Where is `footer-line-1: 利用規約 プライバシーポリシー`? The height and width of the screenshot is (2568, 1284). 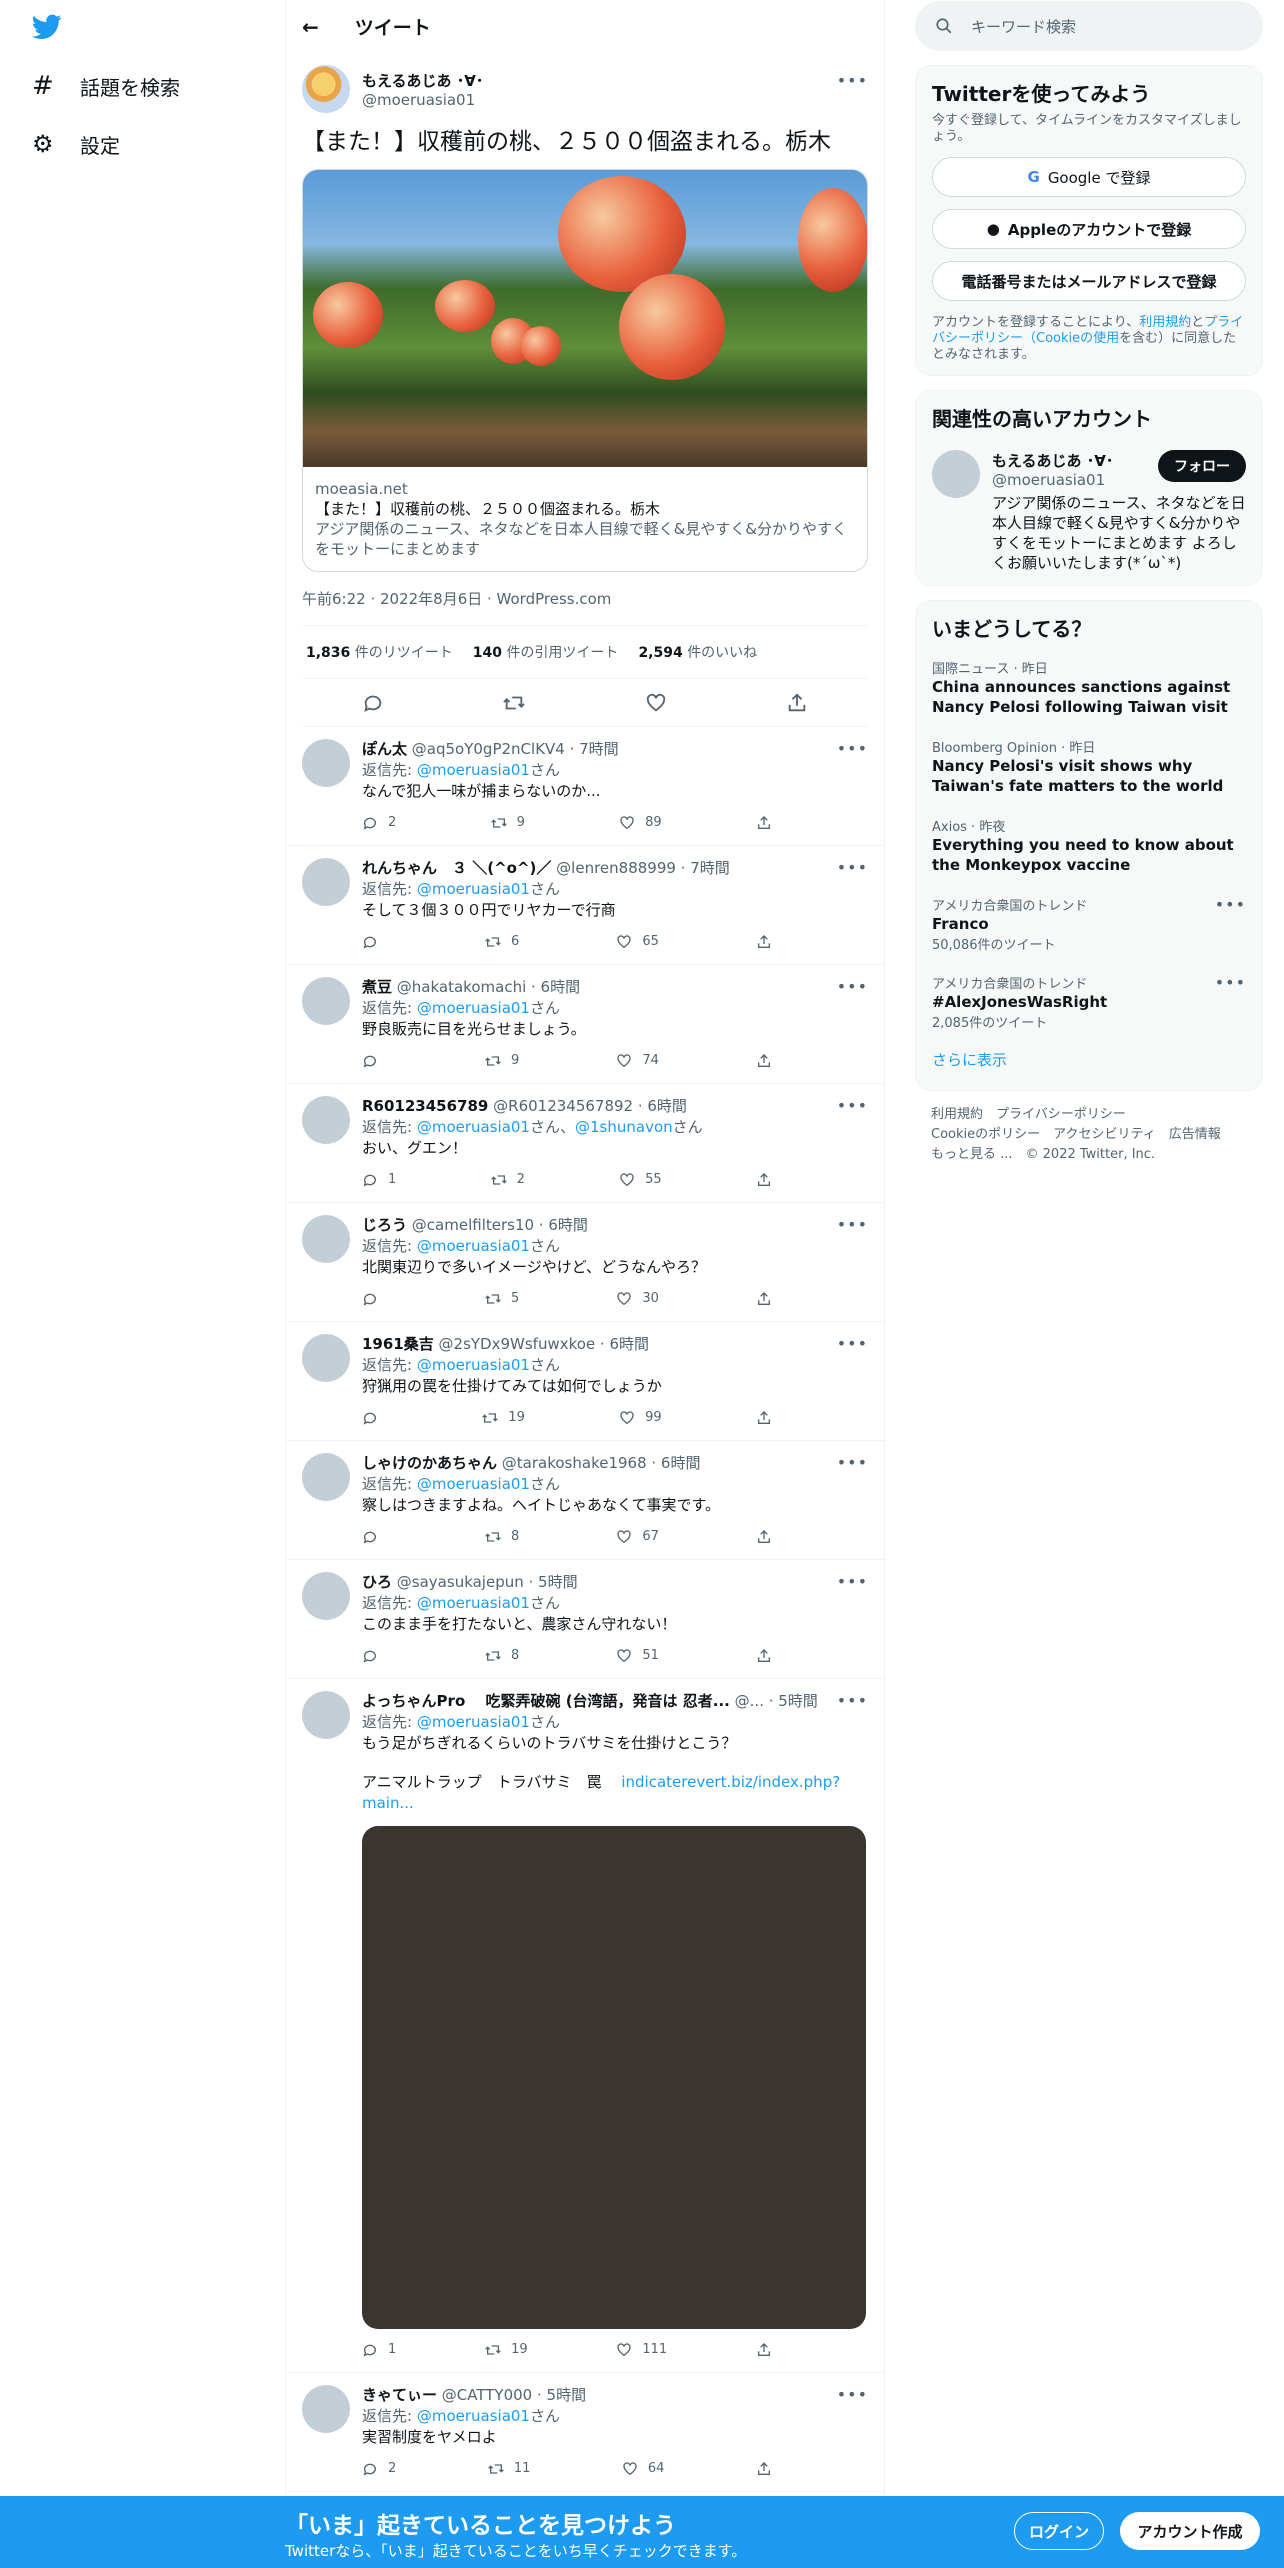 footer-line-1: 利用規約 プライバシーポリシー is located at coordinates (1089, 1115).